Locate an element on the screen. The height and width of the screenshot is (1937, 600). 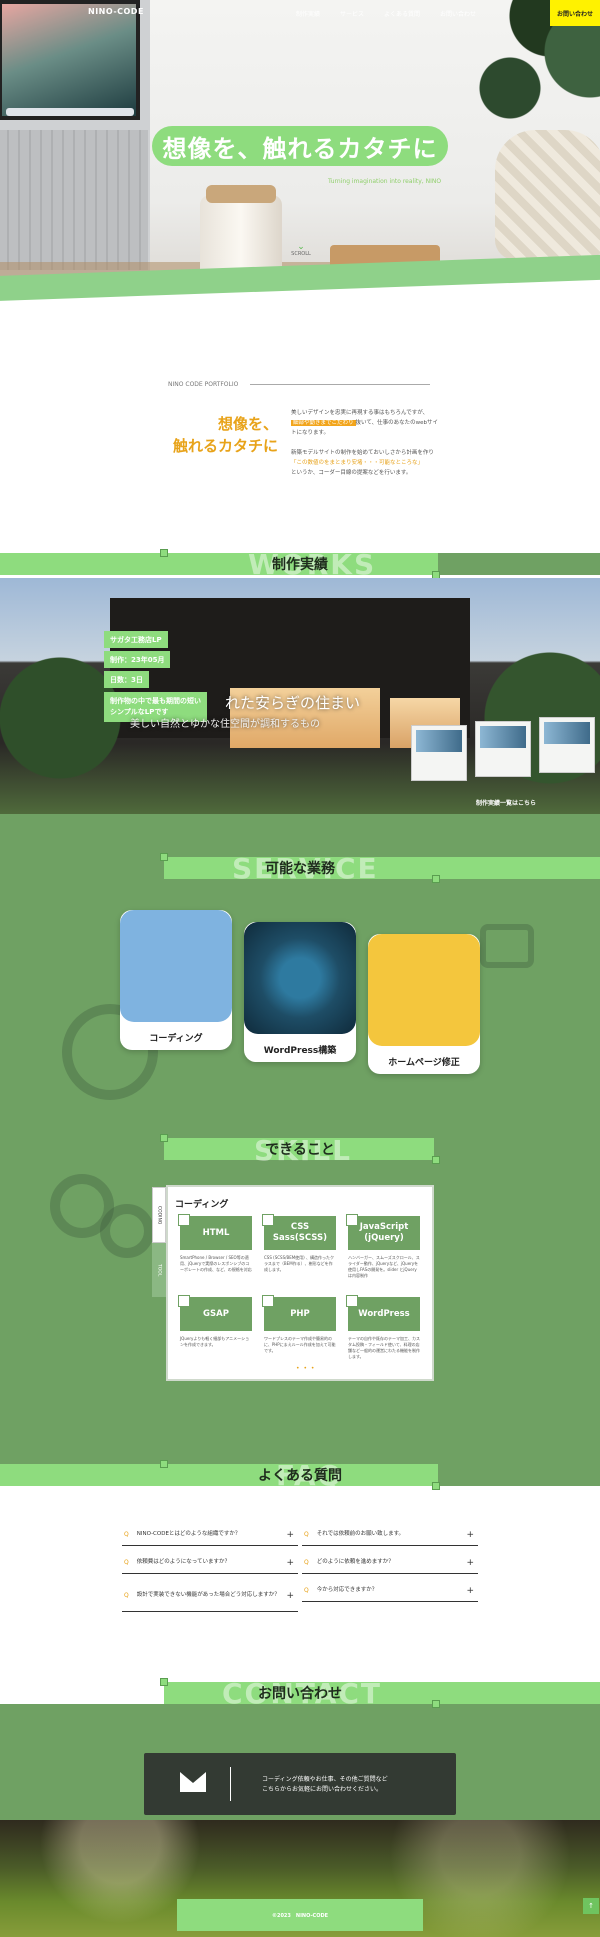
intro-text-4: というか、コーダー目線の提案などを行います。 is located at coordinates (351, 473).